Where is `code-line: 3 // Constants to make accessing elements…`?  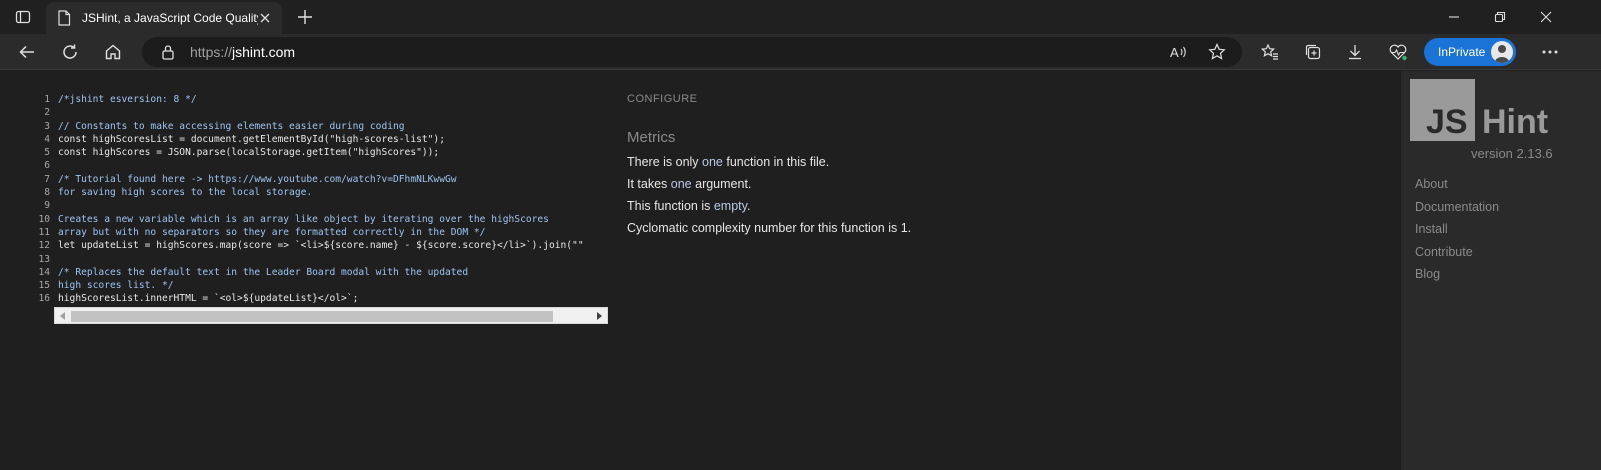
code-line: 3 // Constants to make accessing elements… is located at coordinates (313, 126).